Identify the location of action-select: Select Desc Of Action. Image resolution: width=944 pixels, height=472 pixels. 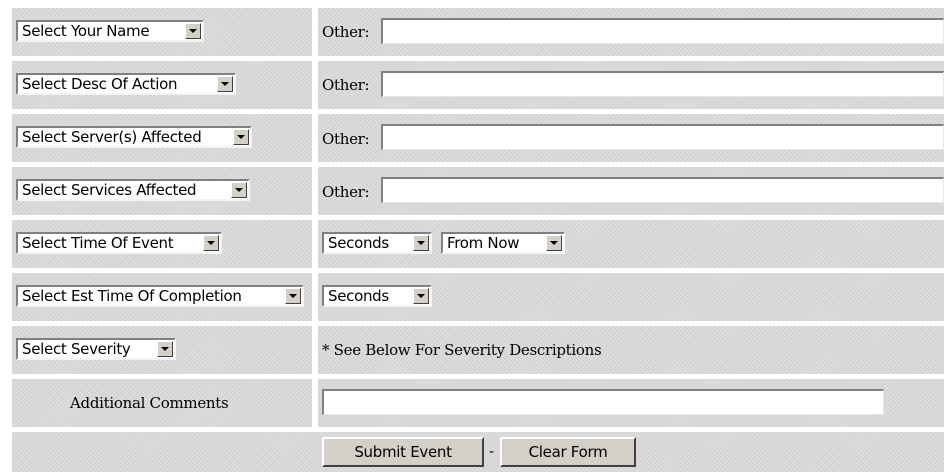
(126, 84).